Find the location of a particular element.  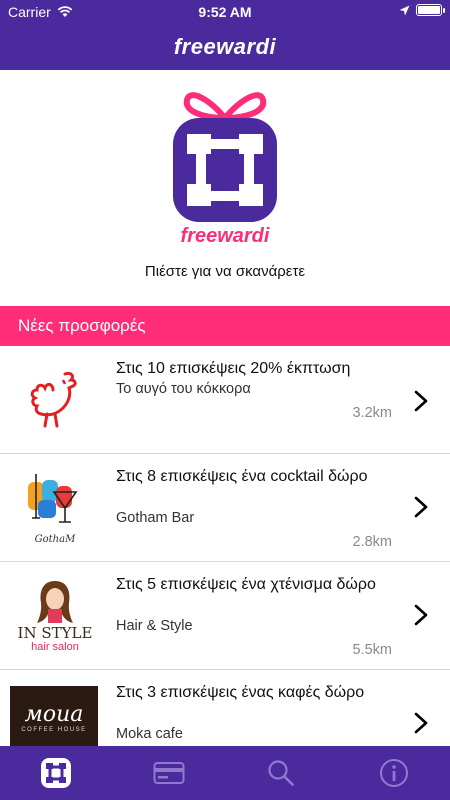

offer-title: Στις 3 επισκέψεις ένας καφές δώρο is located at coordinates (240, 692).